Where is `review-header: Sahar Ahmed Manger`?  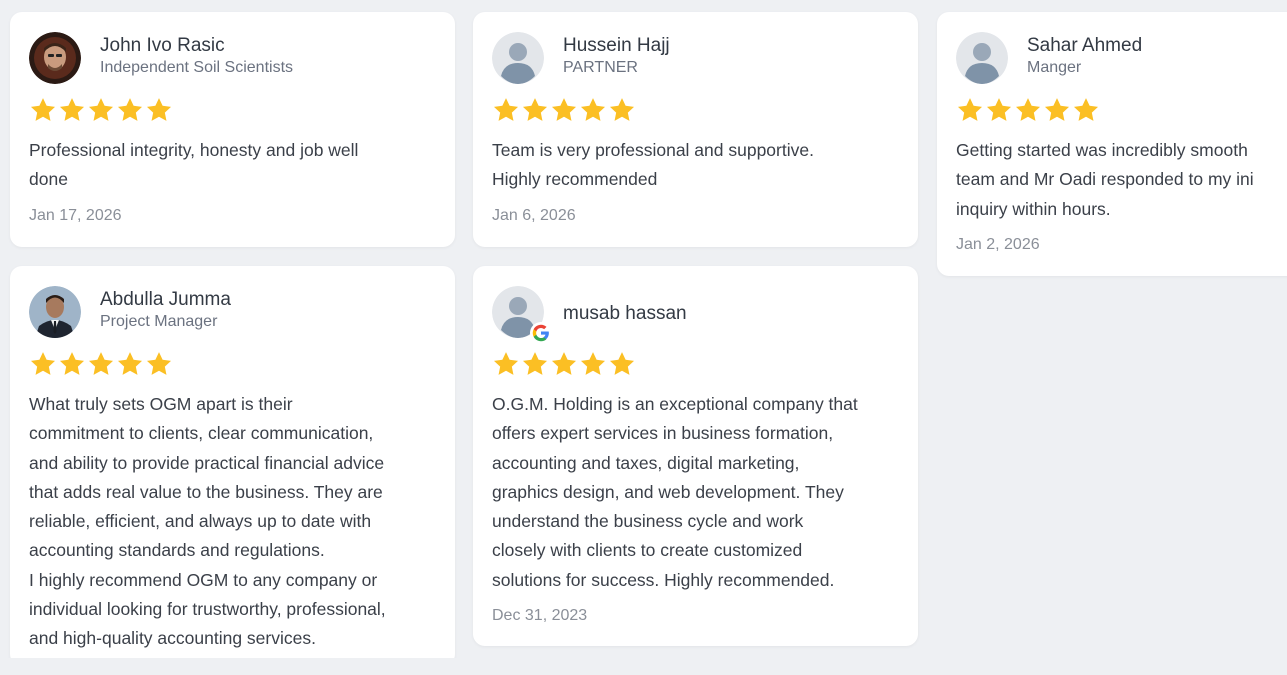 review-header: Sahar Ahmed Manger is located at coordinates (1121, 58).